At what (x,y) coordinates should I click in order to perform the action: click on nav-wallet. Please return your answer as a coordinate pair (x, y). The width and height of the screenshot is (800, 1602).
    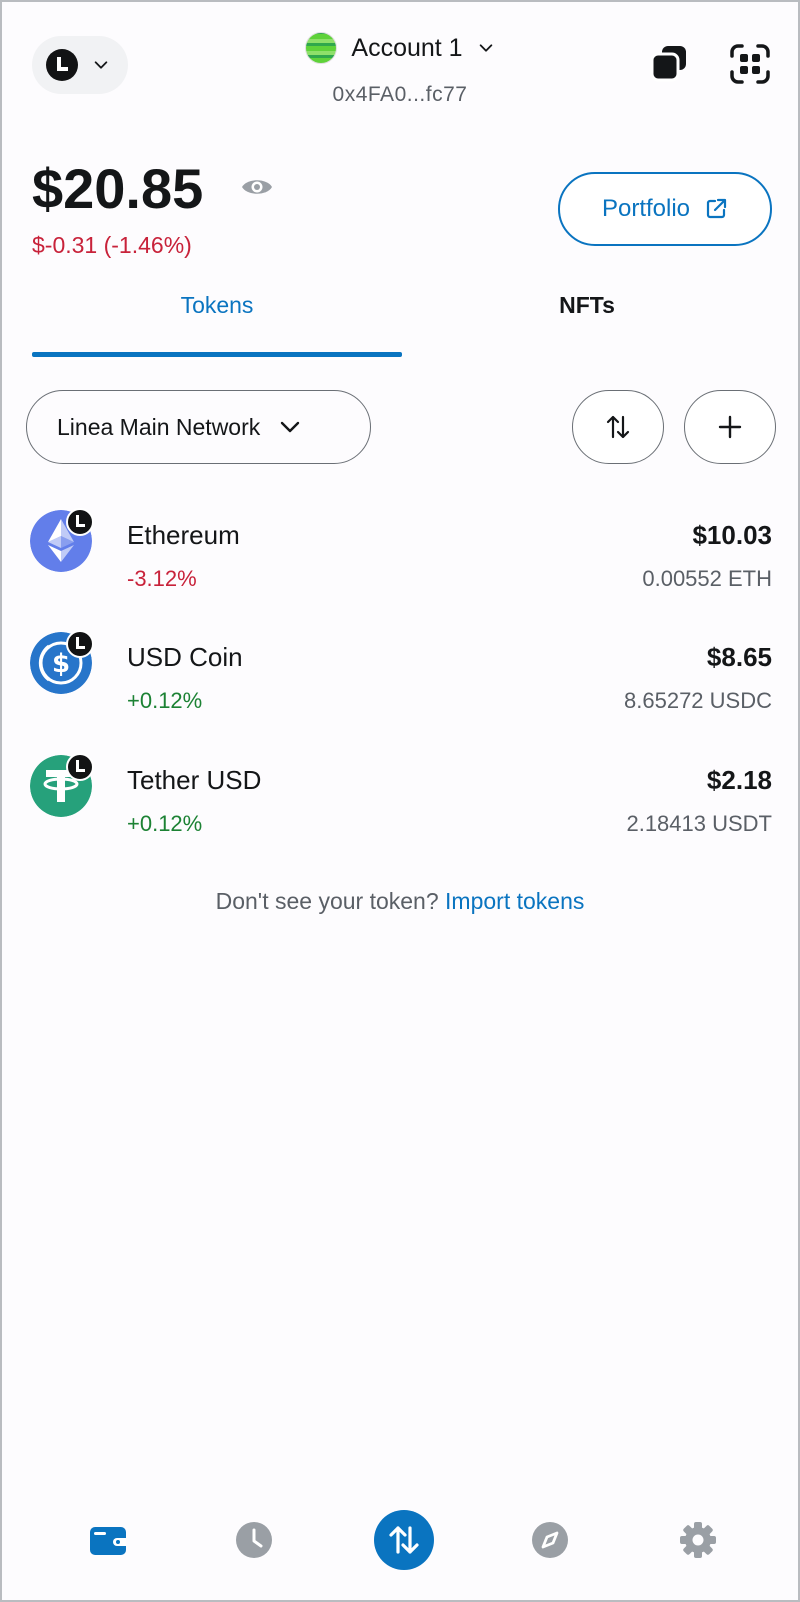
    Looking at the image, I should click on (108, 1540).